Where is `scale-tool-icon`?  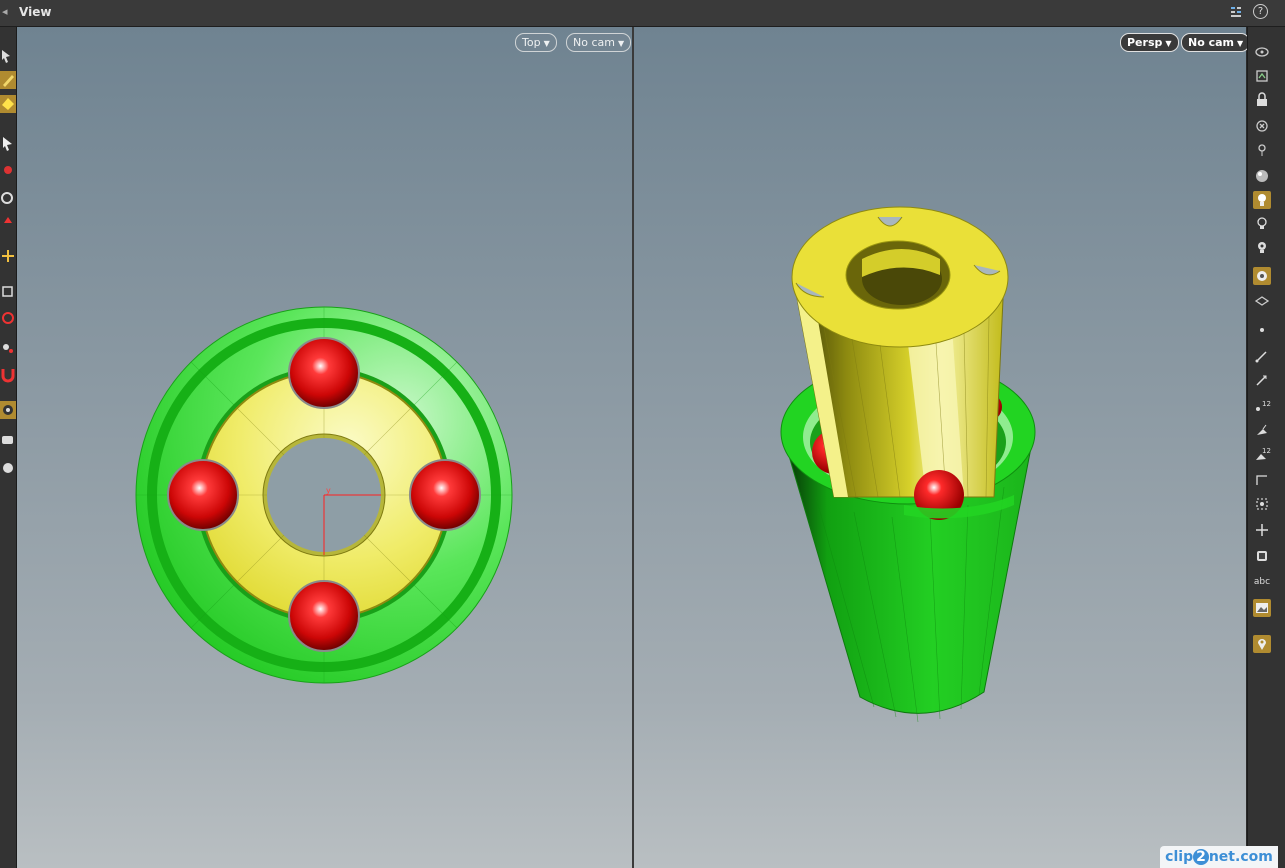 scale-tool-icon is located at coordinates (8, 170).